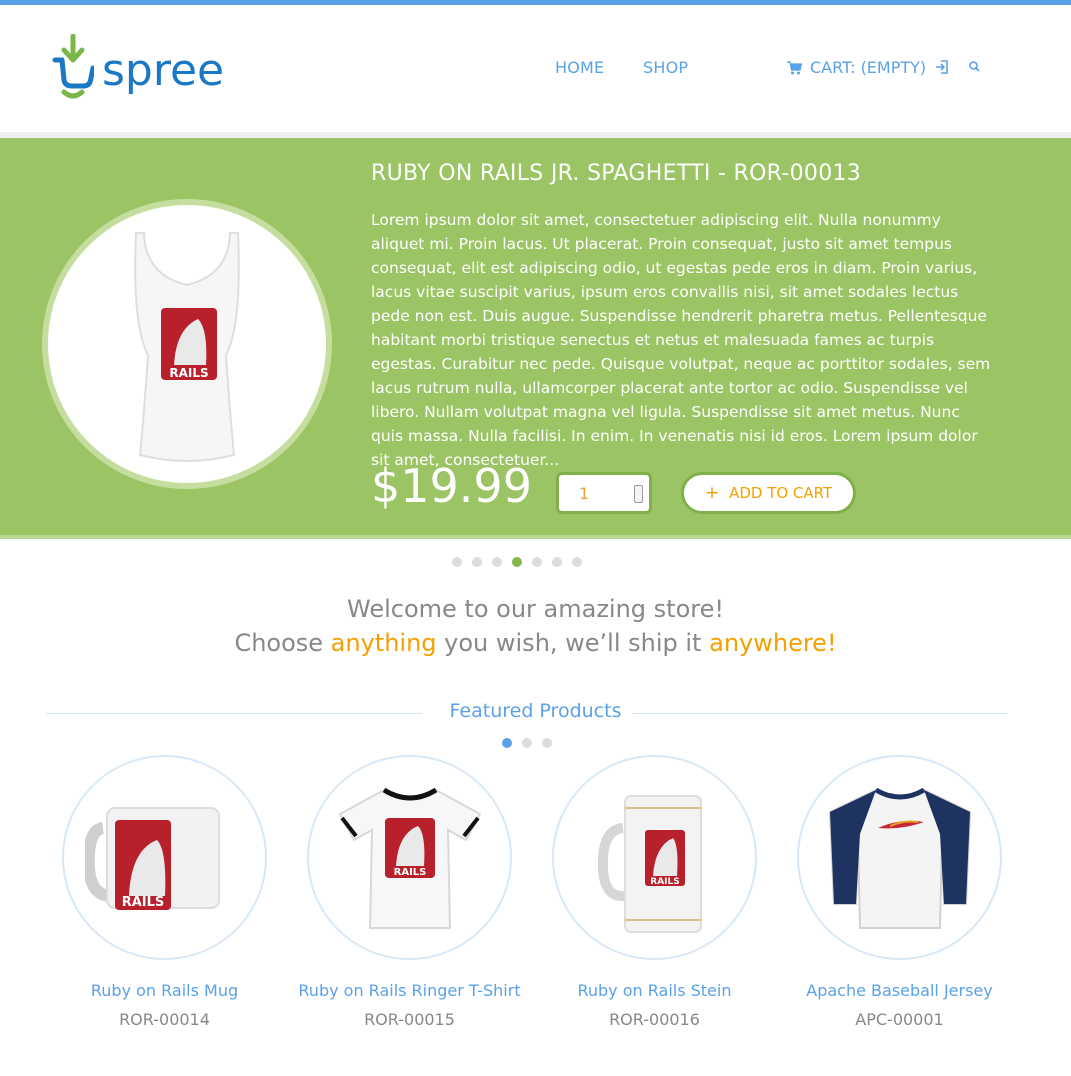  I want to click on search-icon, so click(975, 67).